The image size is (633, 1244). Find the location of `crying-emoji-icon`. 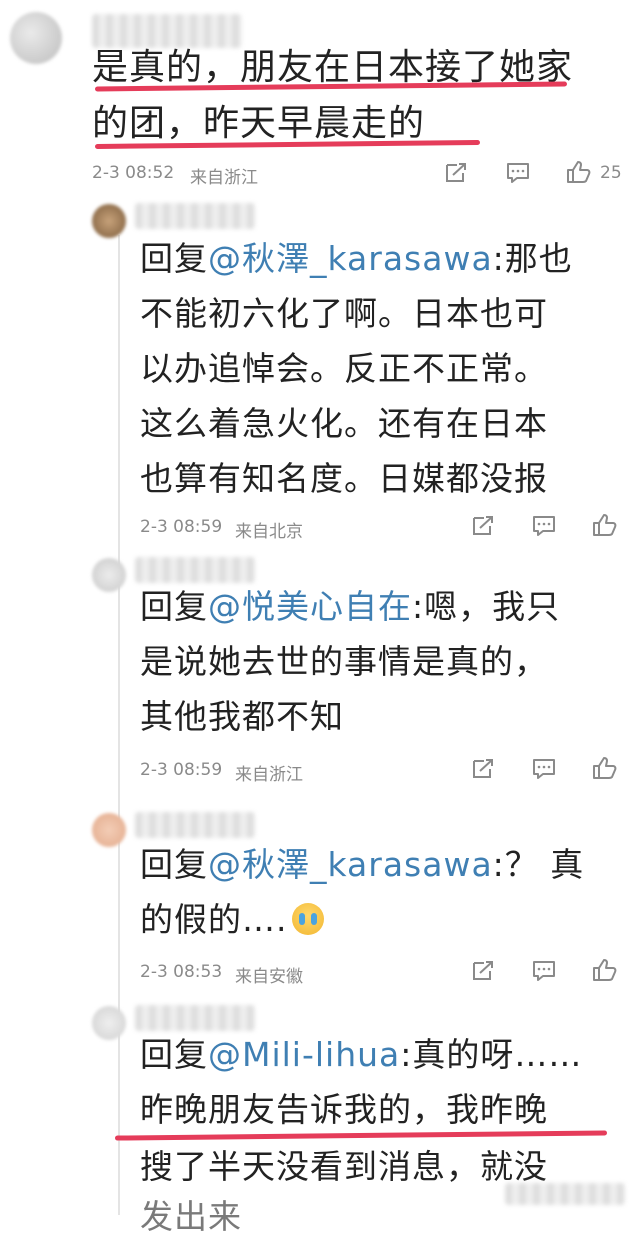

crying-emoji-icon is located at coordinates (307, 919).